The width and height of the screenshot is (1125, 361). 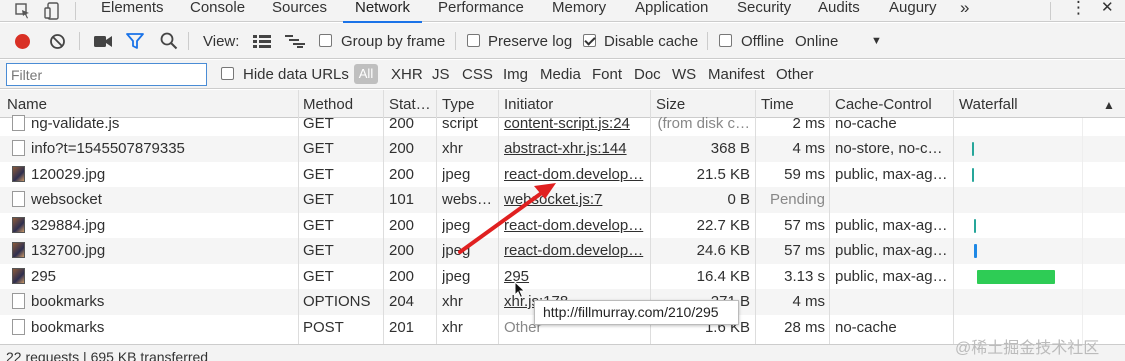 What do you see at coordinates (107, 355) in the screenshot?
I see `request-summary: 22 requests | 695 KB transferred` at bounding box center [107, 355].